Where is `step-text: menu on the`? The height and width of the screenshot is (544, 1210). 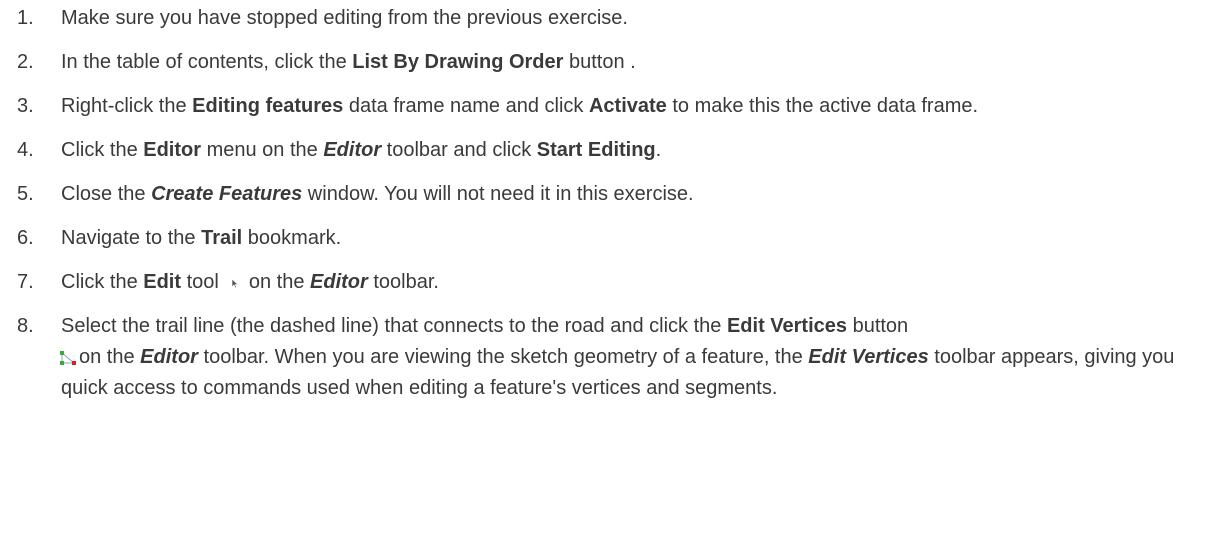
step-text: menu on the is located at coordinates (262, 150).